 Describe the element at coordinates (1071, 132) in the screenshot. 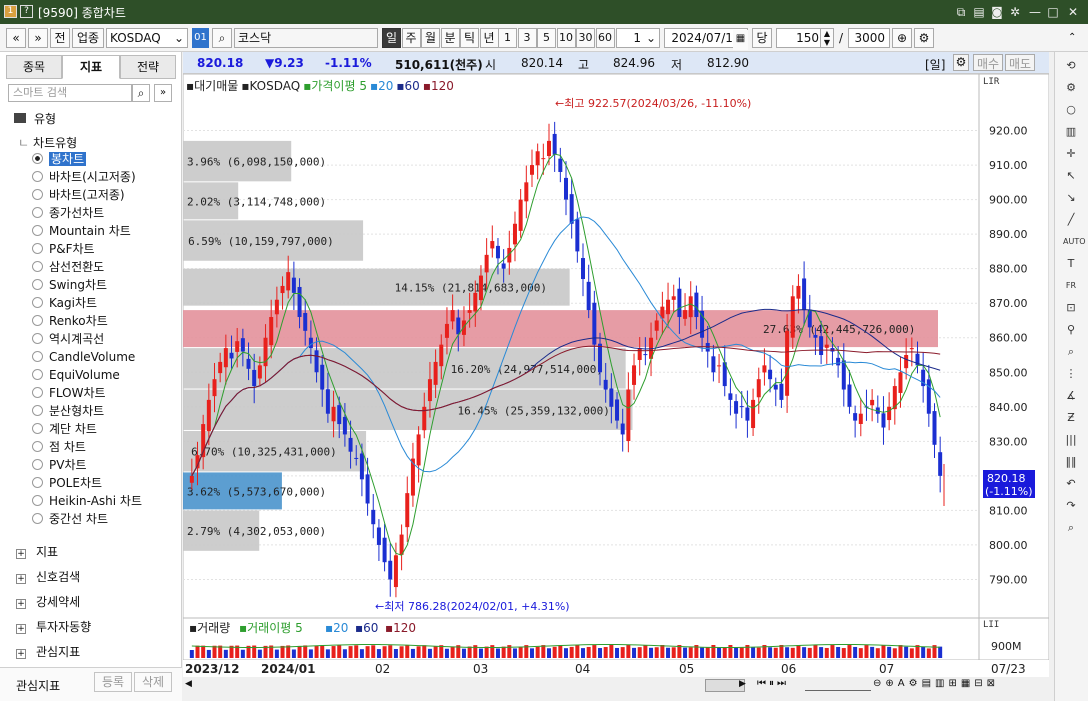

I see `bar-chart-icon: ▥` at that location.